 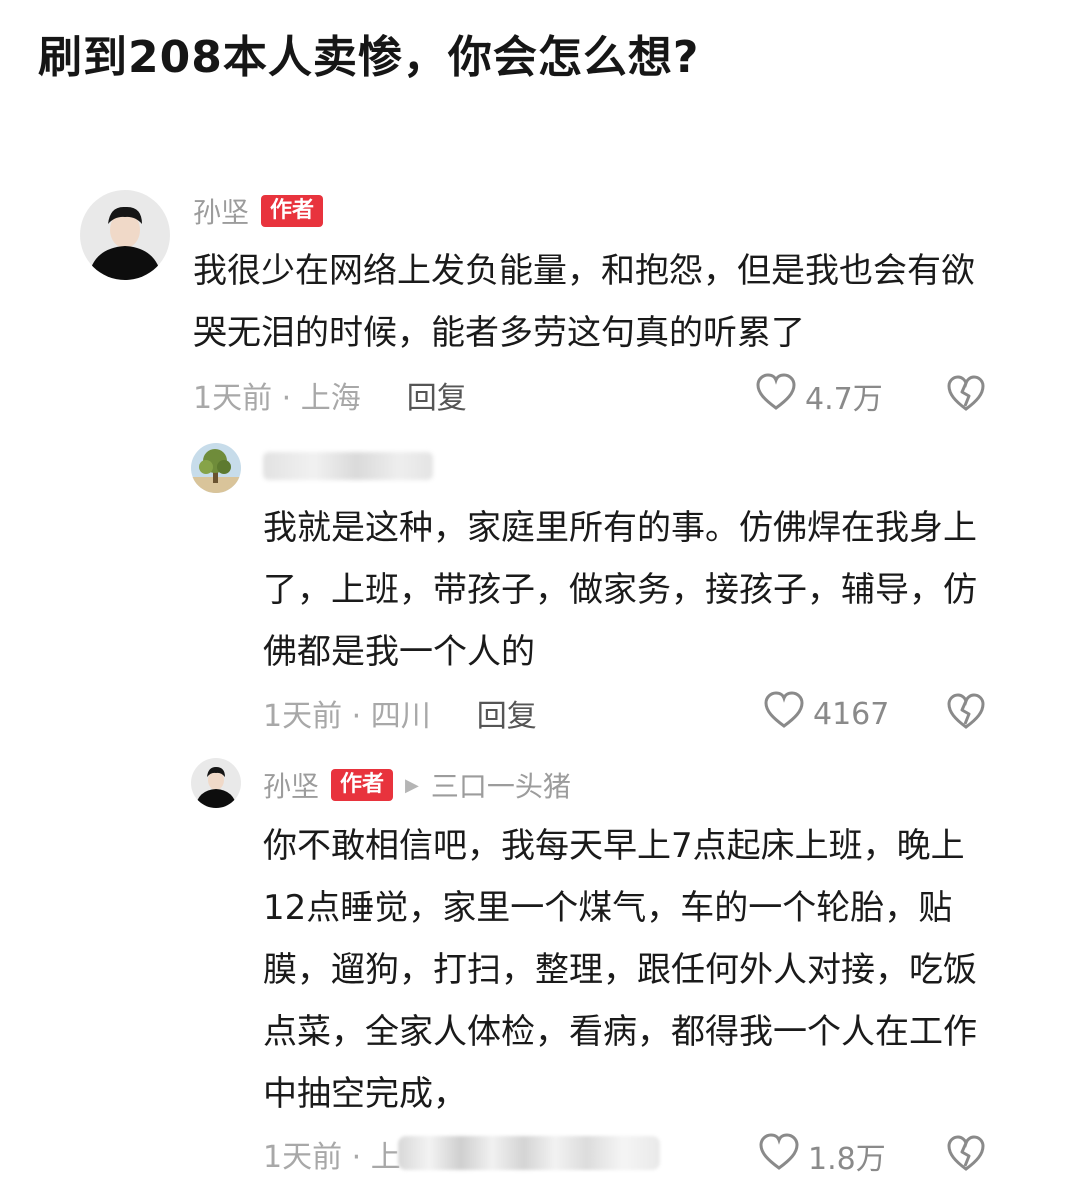 I want to click on like-button: 1.8万, so click(x=822, y=1156).